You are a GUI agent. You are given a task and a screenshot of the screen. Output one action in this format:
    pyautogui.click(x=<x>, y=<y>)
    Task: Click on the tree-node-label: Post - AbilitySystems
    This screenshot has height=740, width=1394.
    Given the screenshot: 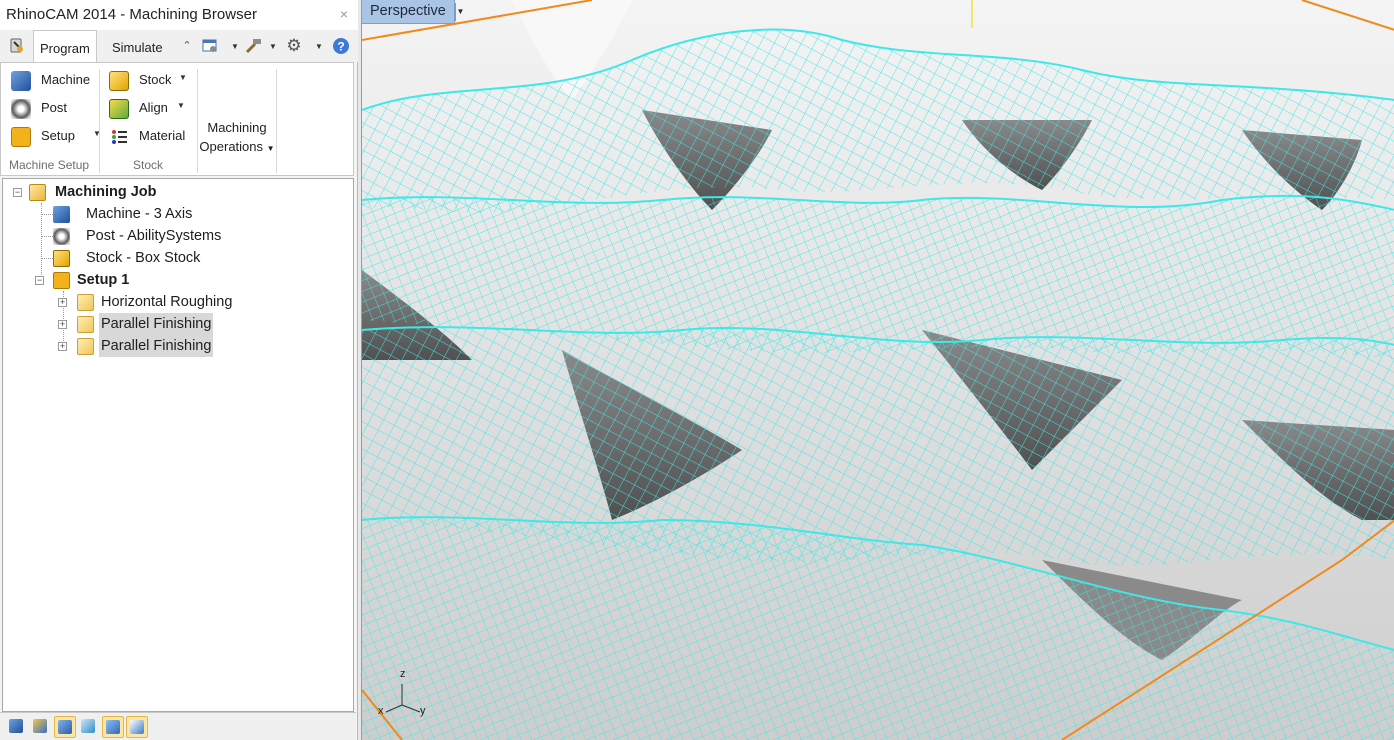 What is the action you would take?
    pyautogui.click(x=154, y=236)
    